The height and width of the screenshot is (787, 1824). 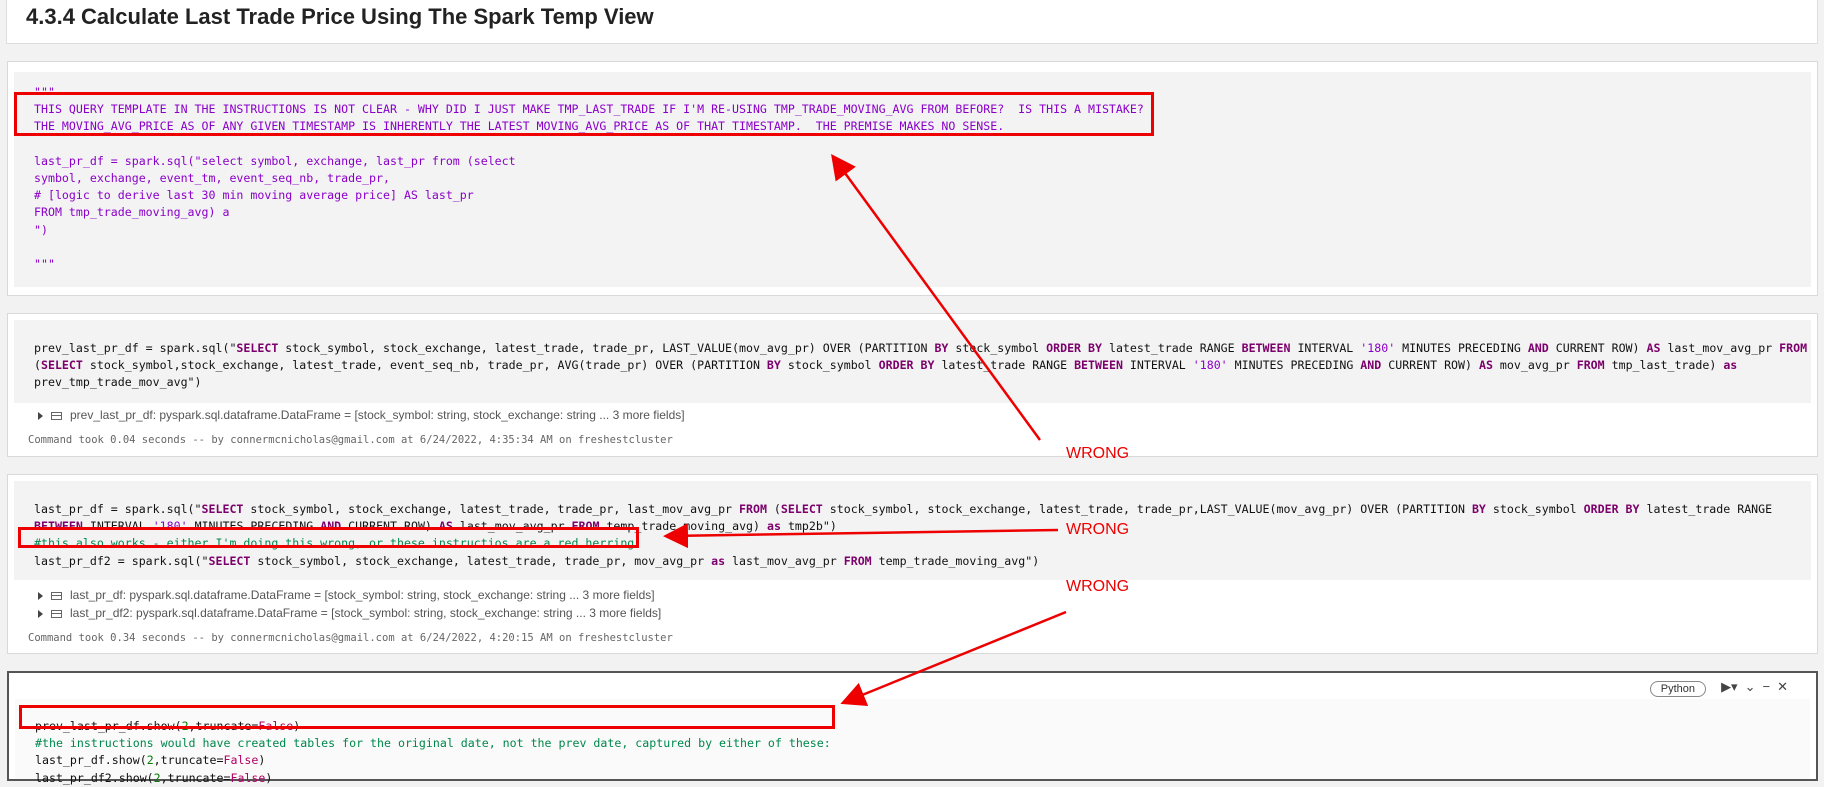 I want to click on annotation-box-instructions, so click(x=427, y=717).